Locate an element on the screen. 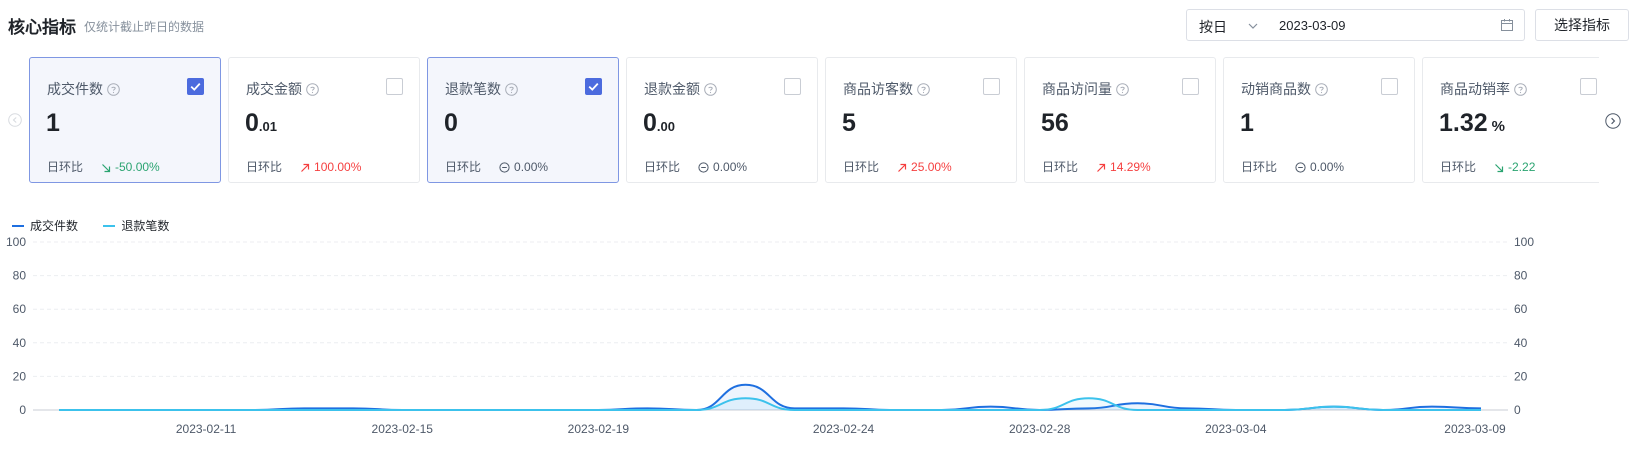  metric-comparison: 日环比 -2.22 is located at coordinates (1487, 166).